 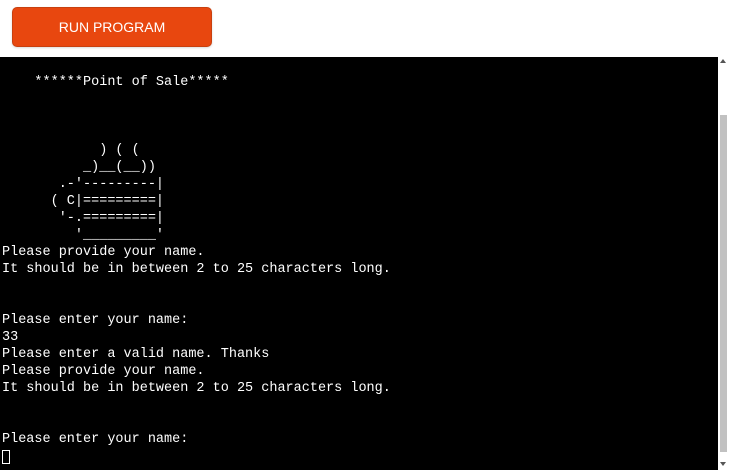 I want to click on scroll-down-arrow-icon, so click(x=723, y=464).